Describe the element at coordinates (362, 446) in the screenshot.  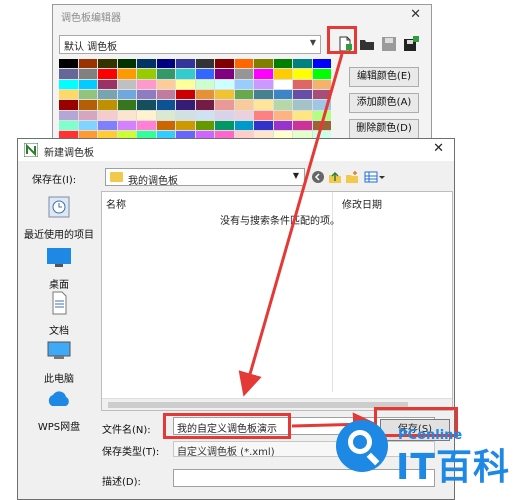
I see `pconline-logo-icon` at that location.